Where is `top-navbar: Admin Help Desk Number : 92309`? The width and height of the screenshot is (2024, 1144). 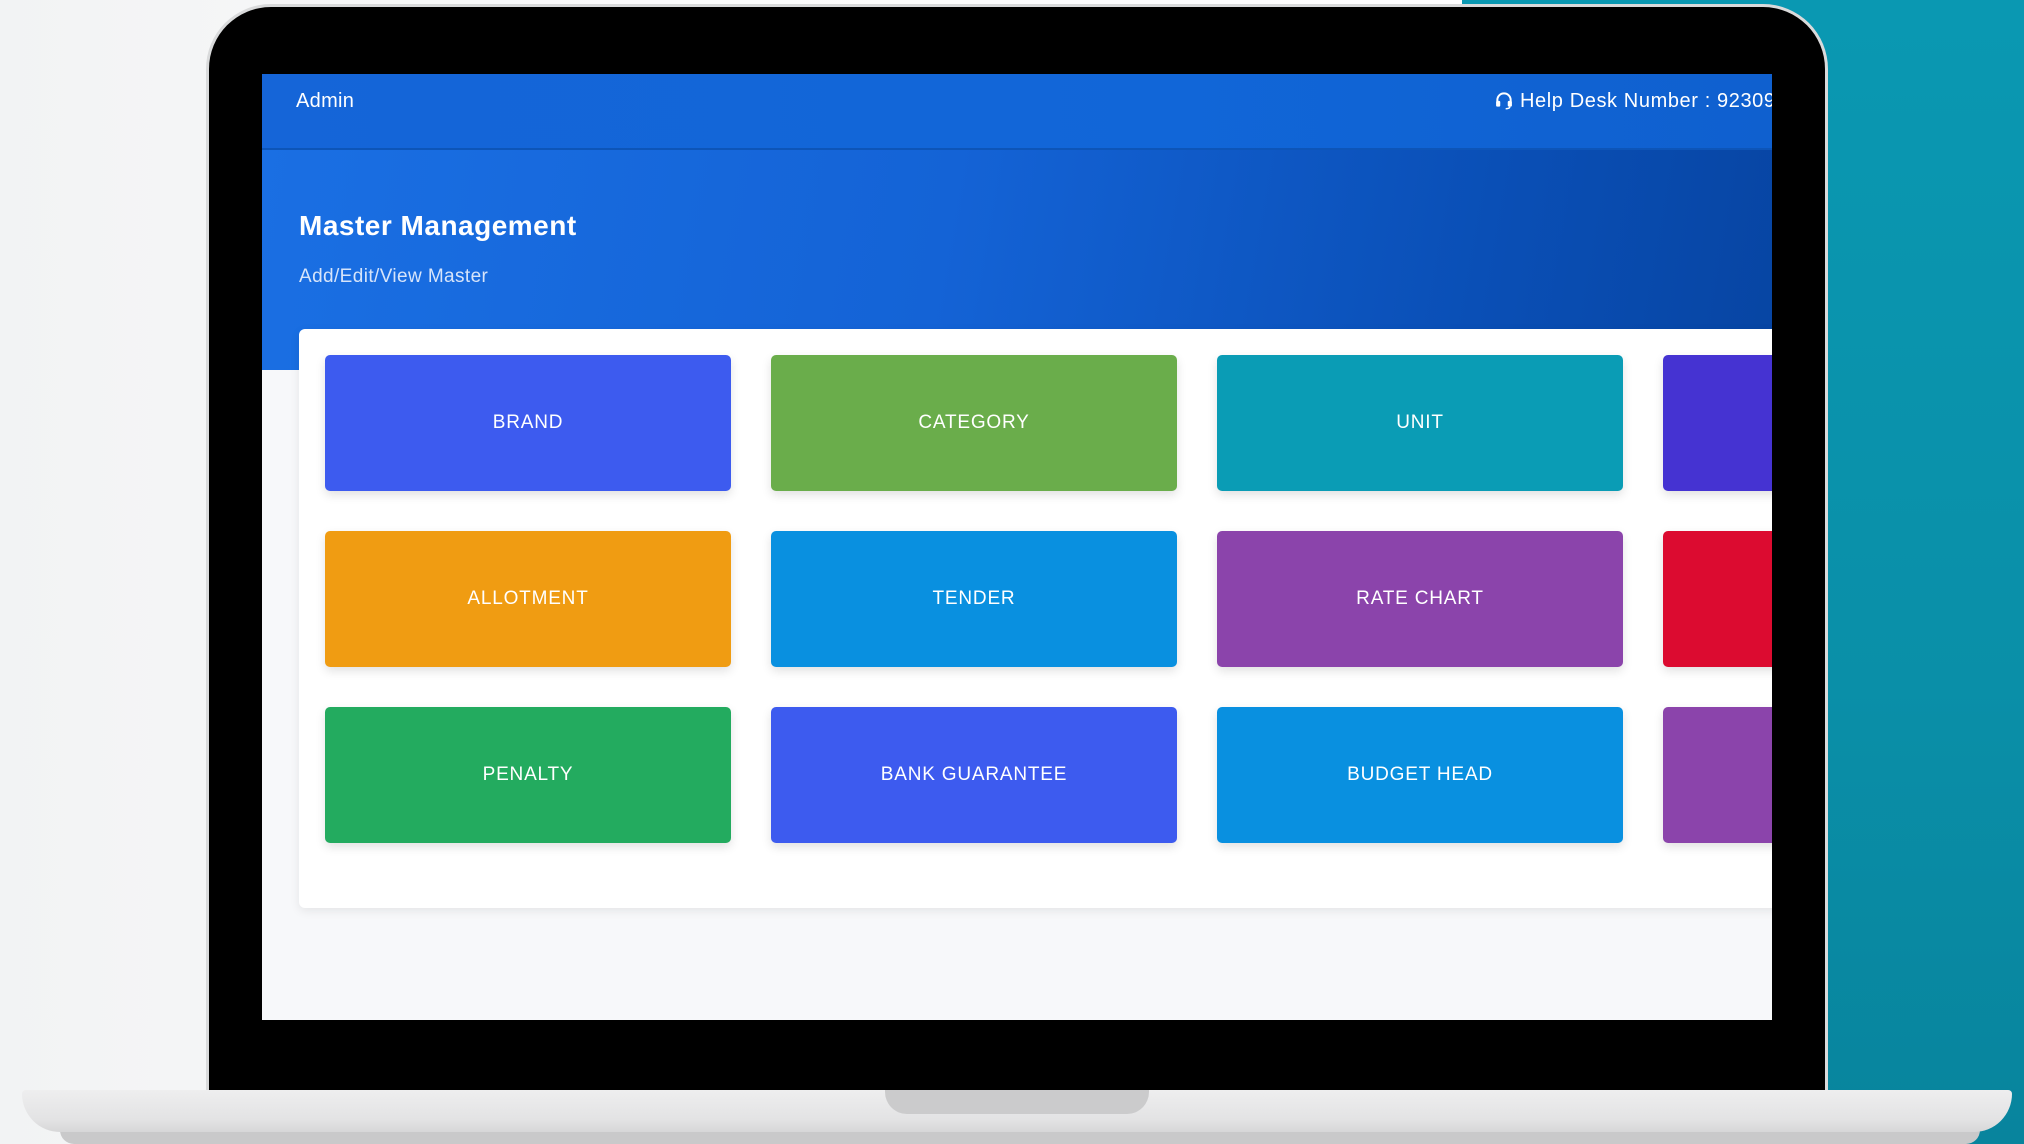
top-navbar: Admin Help Desk Number : 92309 is located at coordinates (1017, 112).